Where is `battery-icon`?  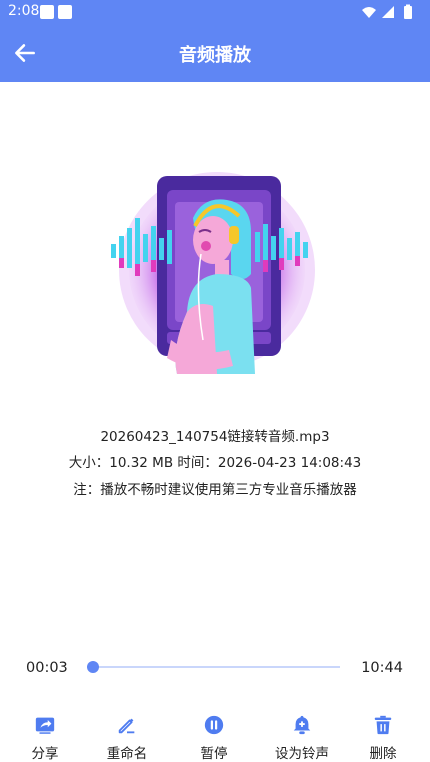 battery-icon is located at coordinates (408, 12).